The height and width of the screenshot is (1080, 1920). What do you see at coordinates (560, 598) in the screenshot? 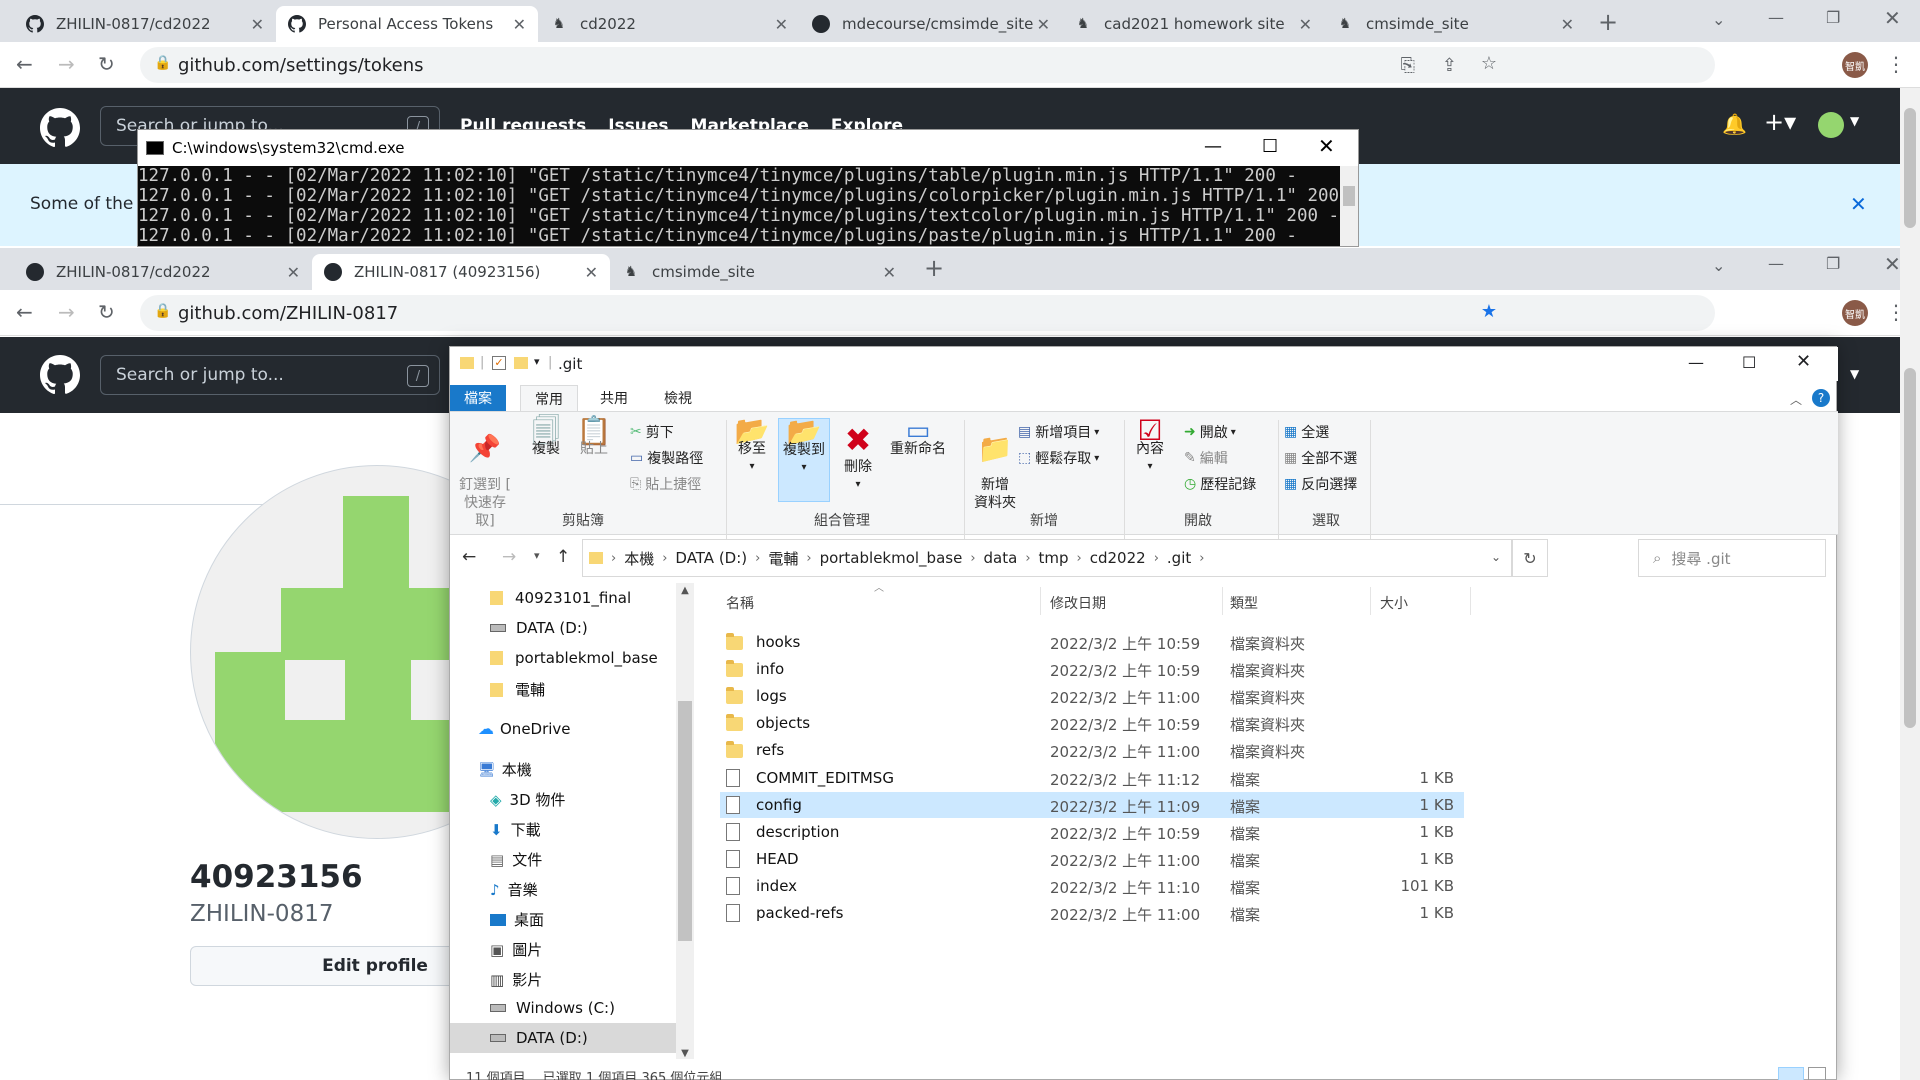
I see `tree-item: 40923101_final` at bounding box center [560, 598].